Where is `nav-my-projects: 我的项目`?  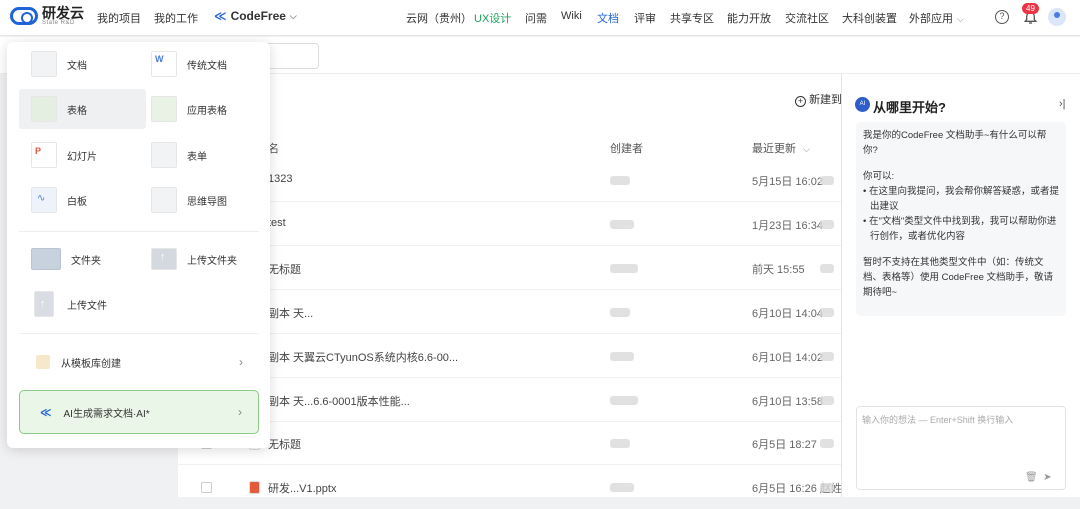
nav-my-projects: 我的项目 is located at coordinates (119, 18).